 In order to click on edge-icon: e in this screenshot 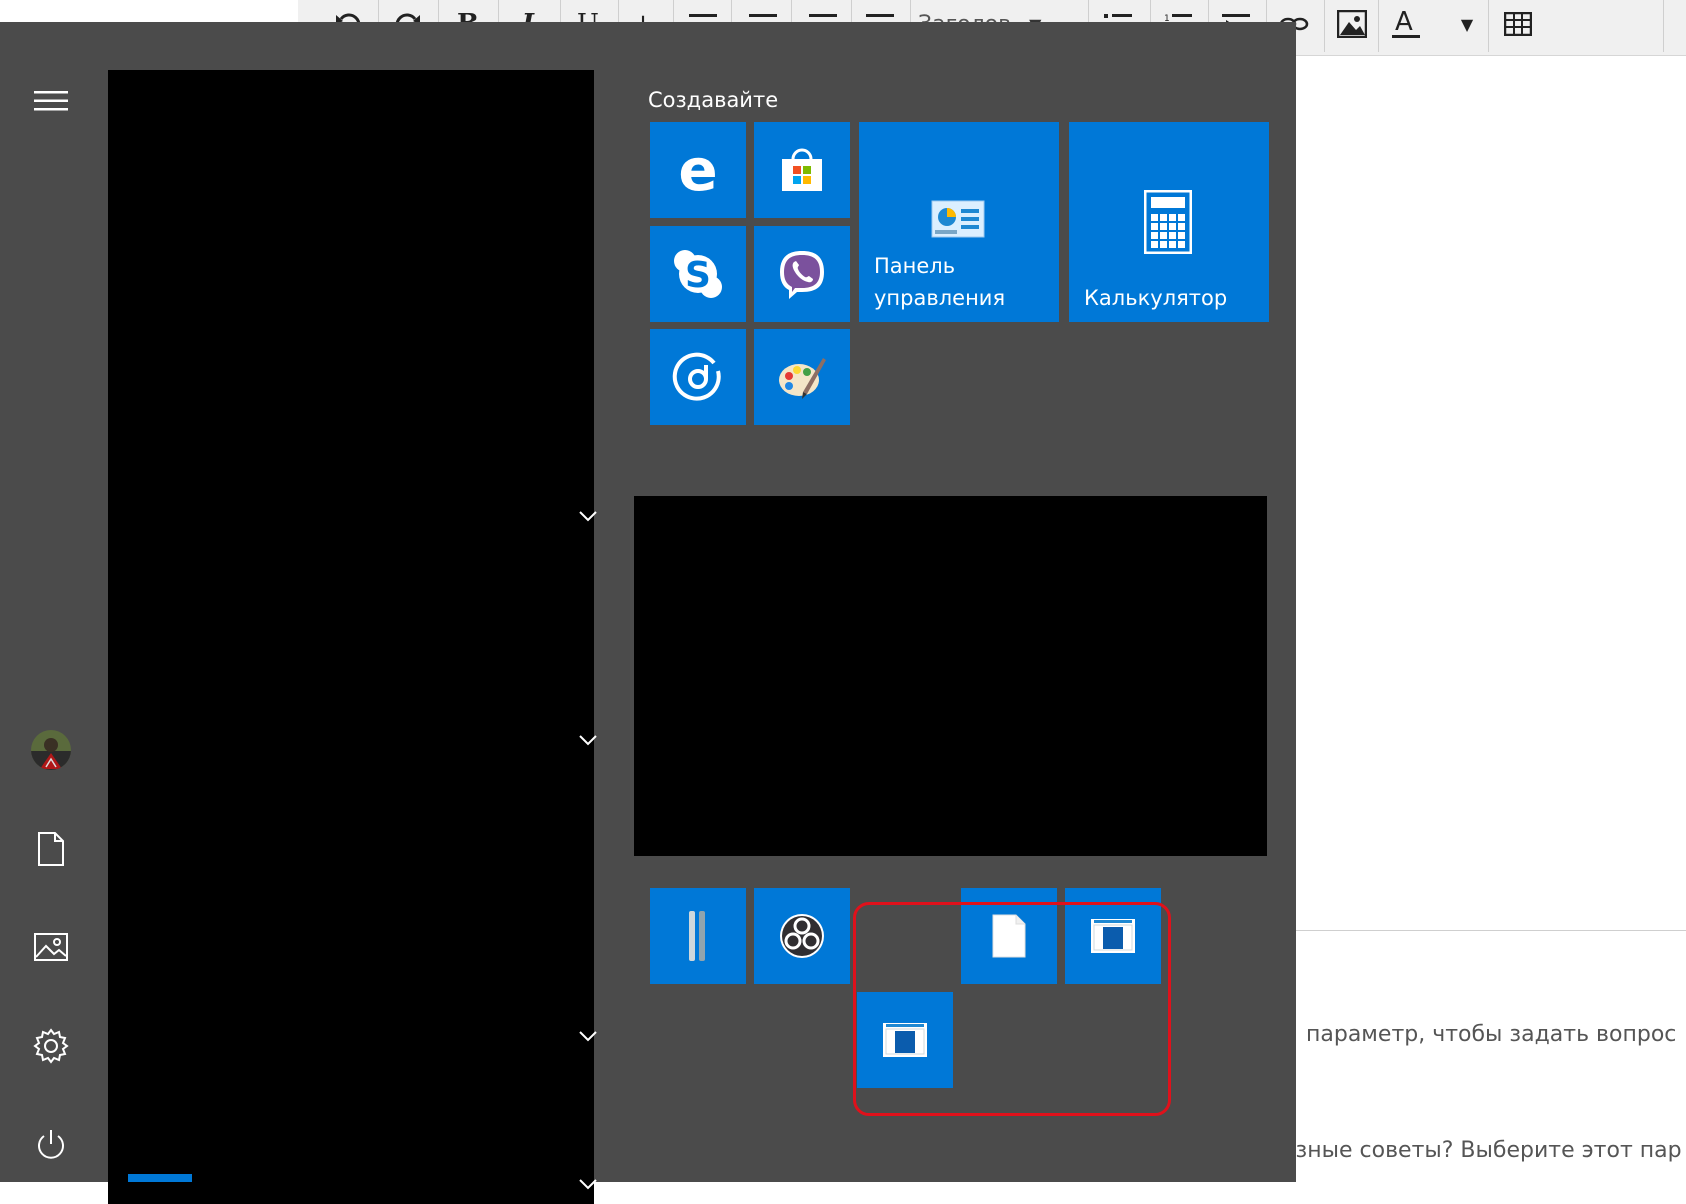, I will do `click(698, 170)`.